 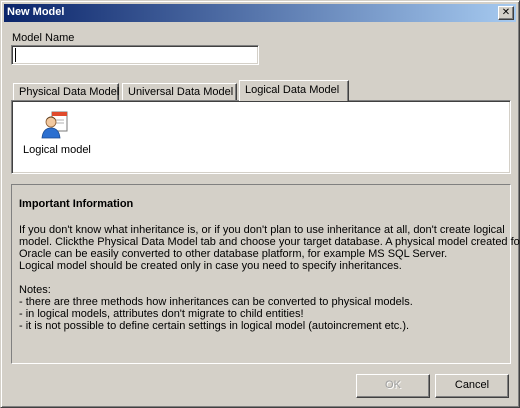 What do you see at coordinates (260, 13) in the screenshot?
I see `title-bar: New Model ✕` at bounding box center [260, 13].